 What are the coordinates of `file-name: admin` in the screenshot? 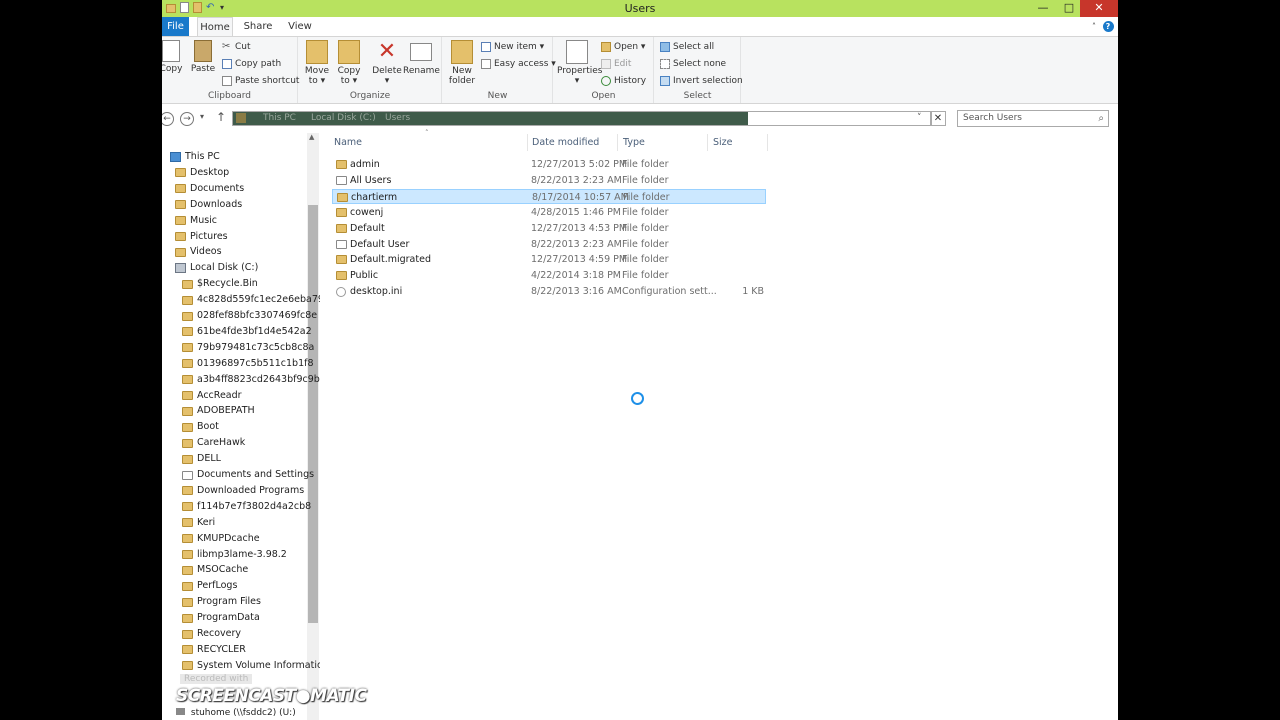 It's located at (365, 164).